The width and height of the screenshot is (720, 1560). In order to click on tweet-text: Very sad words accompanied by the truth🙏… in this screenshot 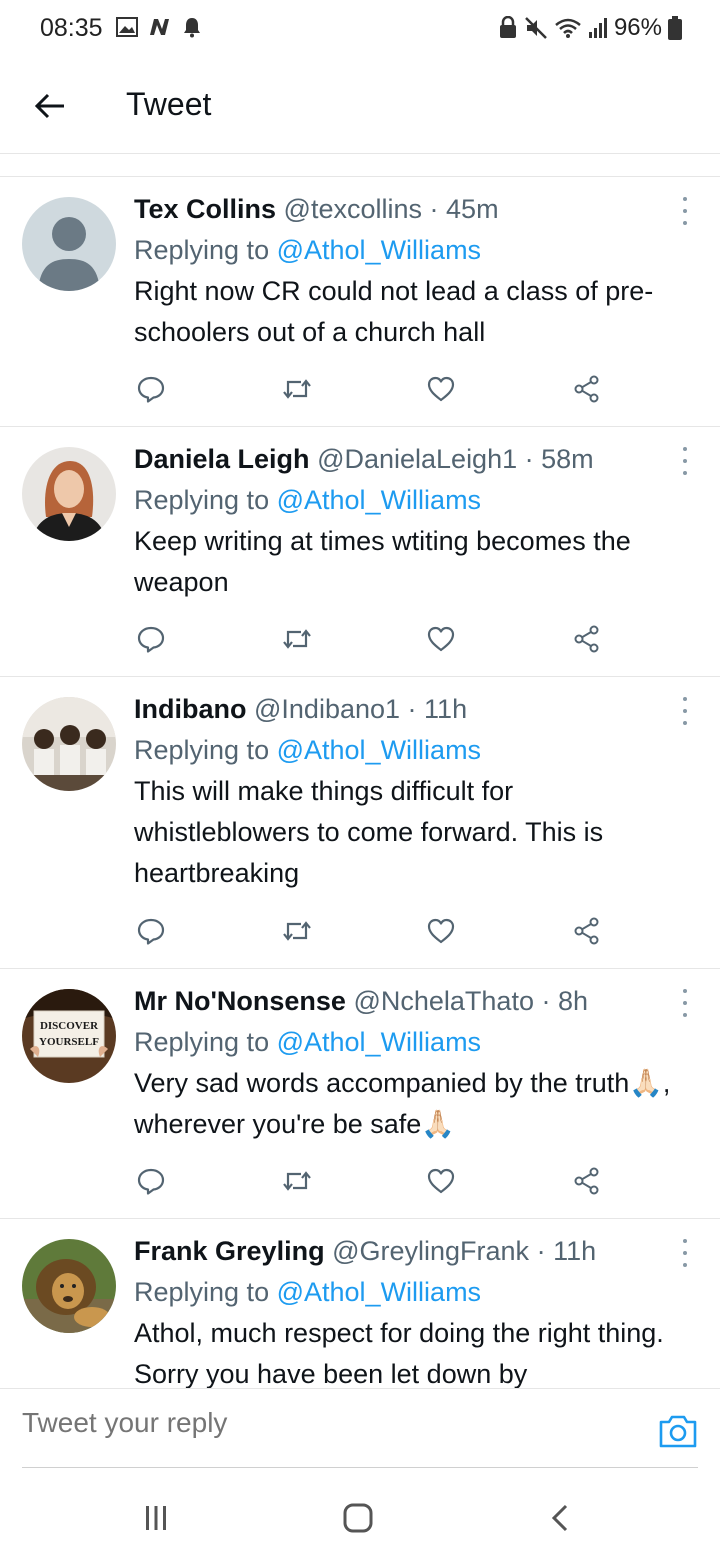, I will do `click(402, 1103)`.